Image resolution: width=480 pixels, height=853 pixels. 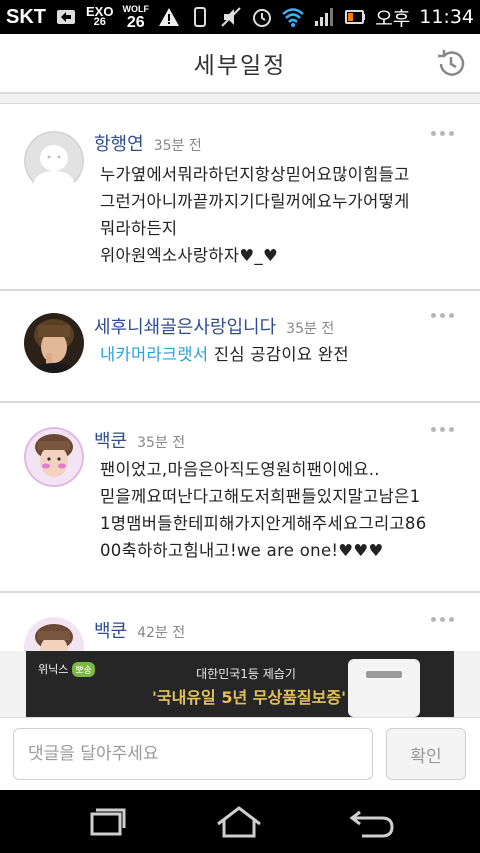 What do you see at coordinates (161, 633) in the screenshot?
I see `comment-time: 42분 전` at bounding box center [161, 633].